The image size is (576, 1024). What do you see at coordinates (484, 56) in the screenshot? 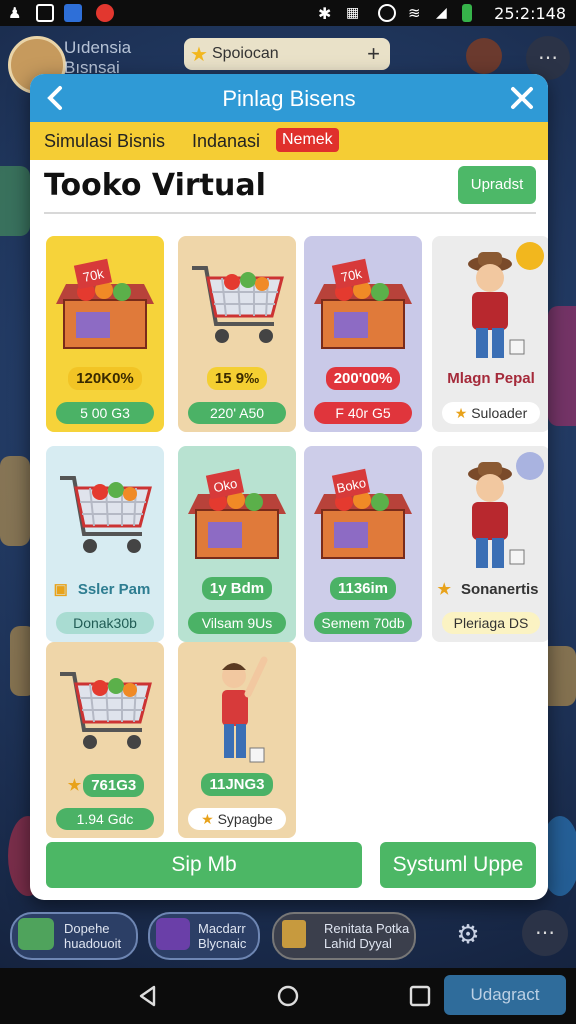
I see `location-pin-icon` at bounding box center [484, 56].